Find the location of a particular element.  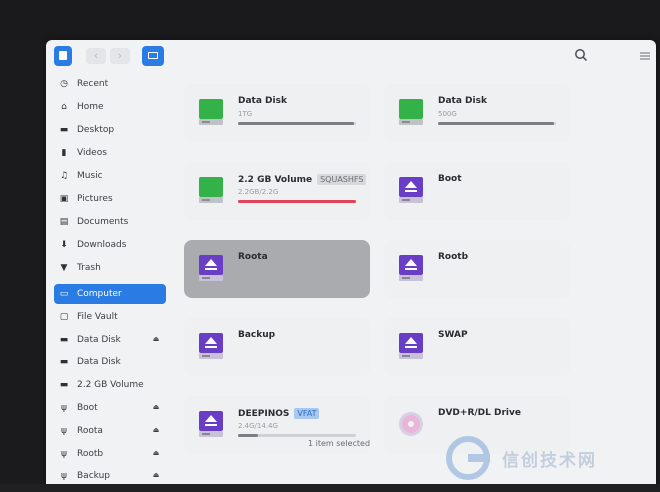

device-card-2-2-gb-volume: 2.2 GB Volume SQUASHFS 2.2GB/2.2G is located at coordinates (277, 191).